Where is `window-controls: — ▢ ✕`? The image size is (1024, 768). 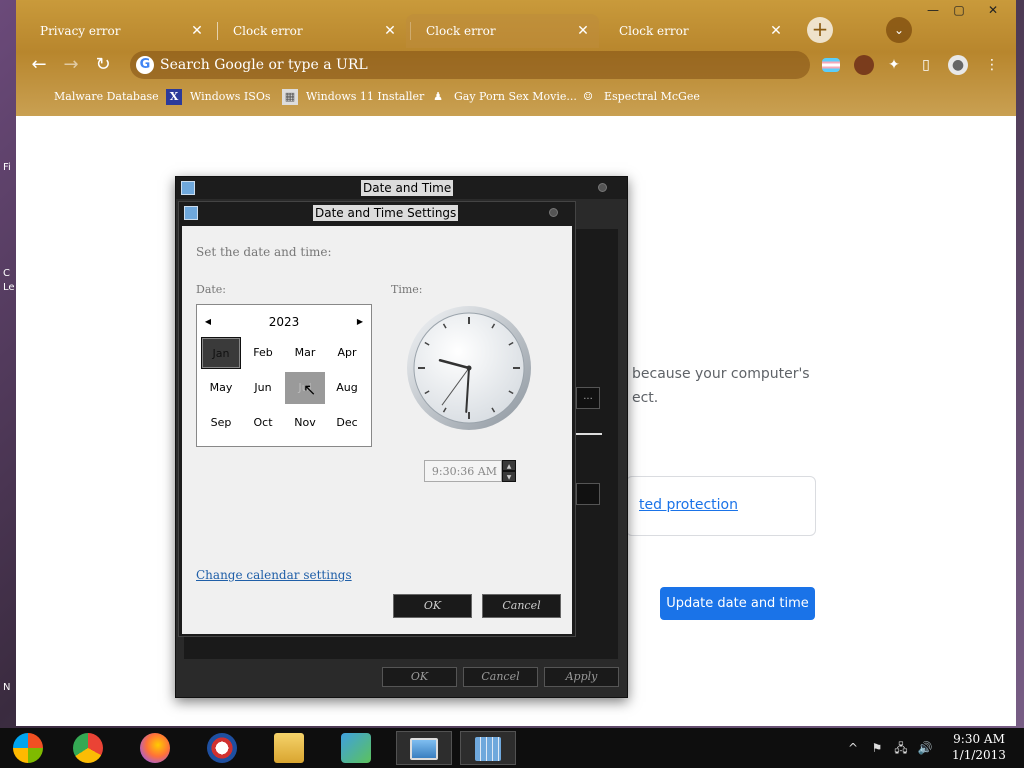
window-controls: — ▢ ✕ is located at coordinates (966, 9).